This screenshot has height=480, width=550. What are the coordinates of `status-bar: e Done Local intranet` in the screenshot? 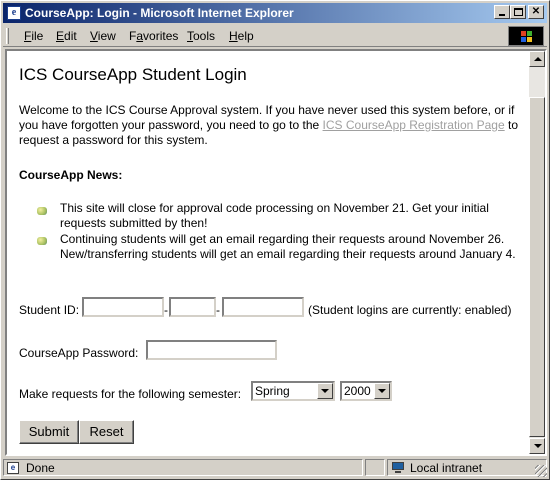 It's located at (275, 467).